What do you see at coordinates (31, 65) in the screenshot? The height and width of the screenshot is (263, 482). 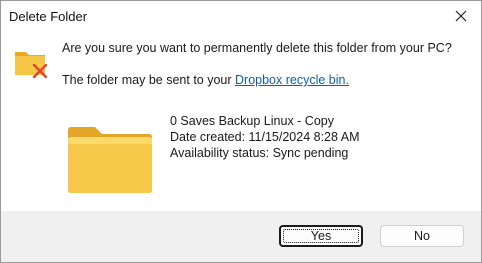 I see `folder-delete-icon` at bounding box center [31, 65].